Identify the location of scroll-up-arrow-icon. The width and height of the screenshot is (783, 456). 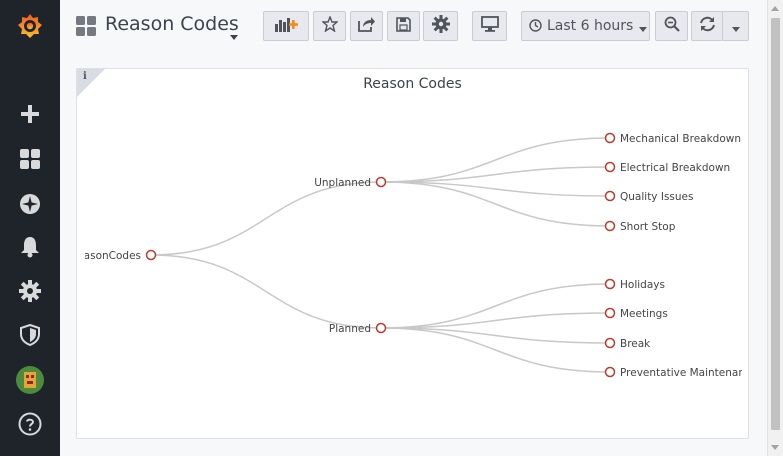
(775, 8).